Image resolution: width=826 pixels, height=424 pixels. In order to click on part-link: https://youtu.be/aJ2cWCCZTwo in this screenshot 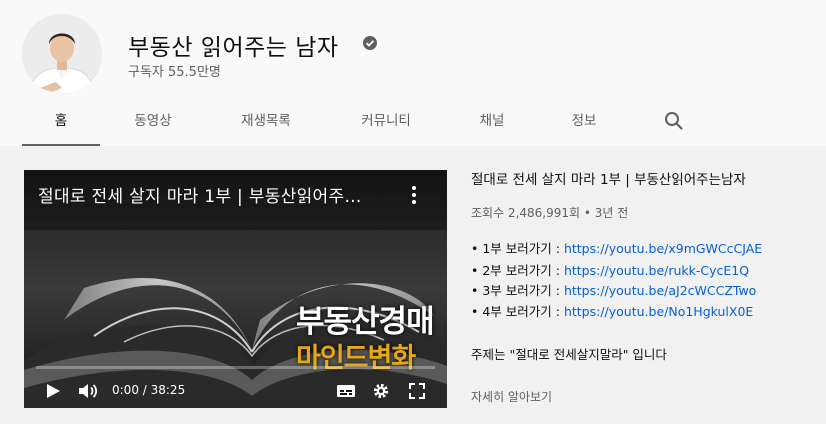, I will do `click(660, 290)`.